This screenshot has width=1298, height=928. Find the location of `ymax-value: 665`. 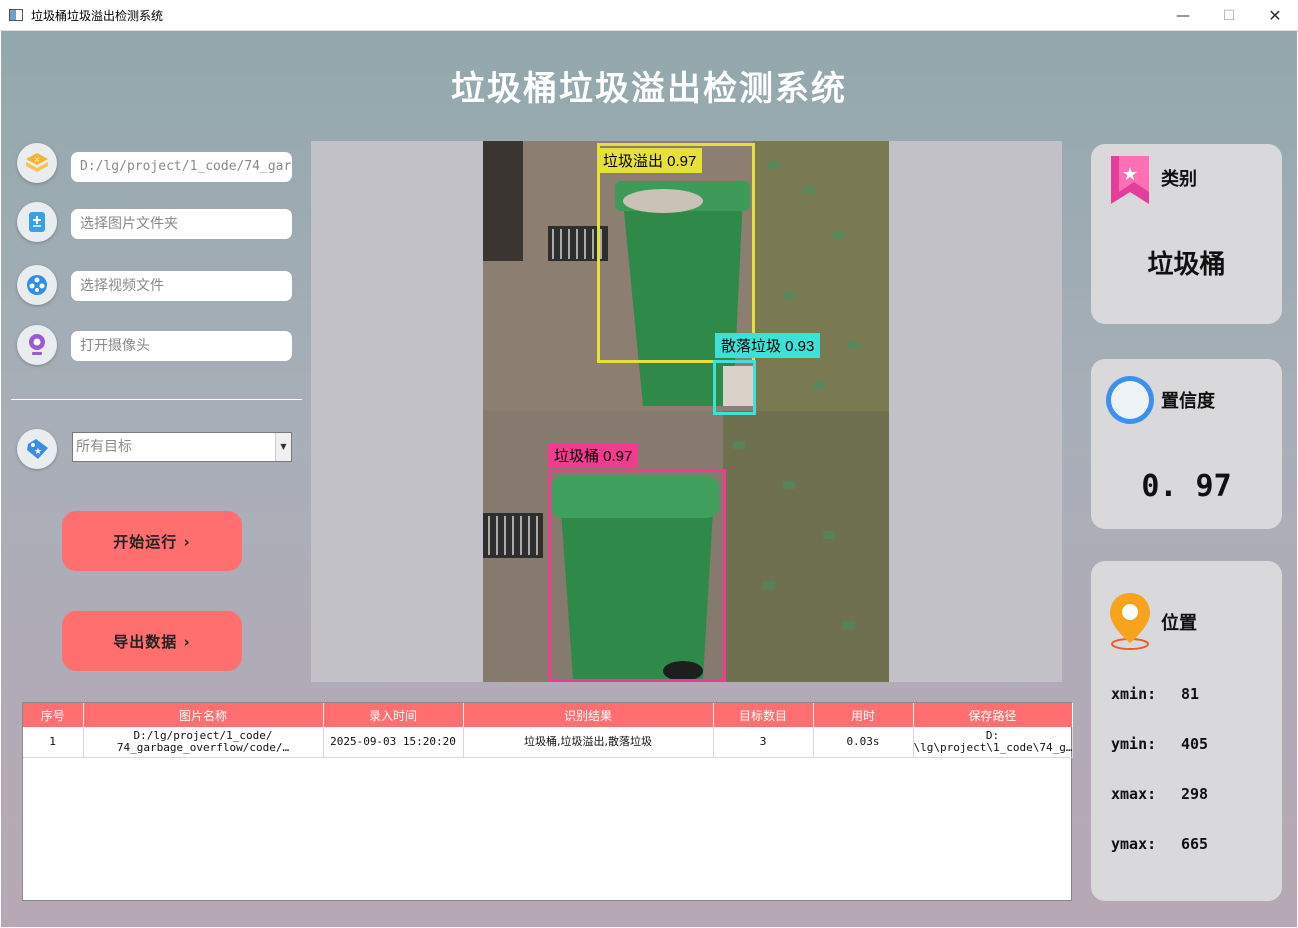

ymax-value: 665 is located at coordinates (1195, 844).